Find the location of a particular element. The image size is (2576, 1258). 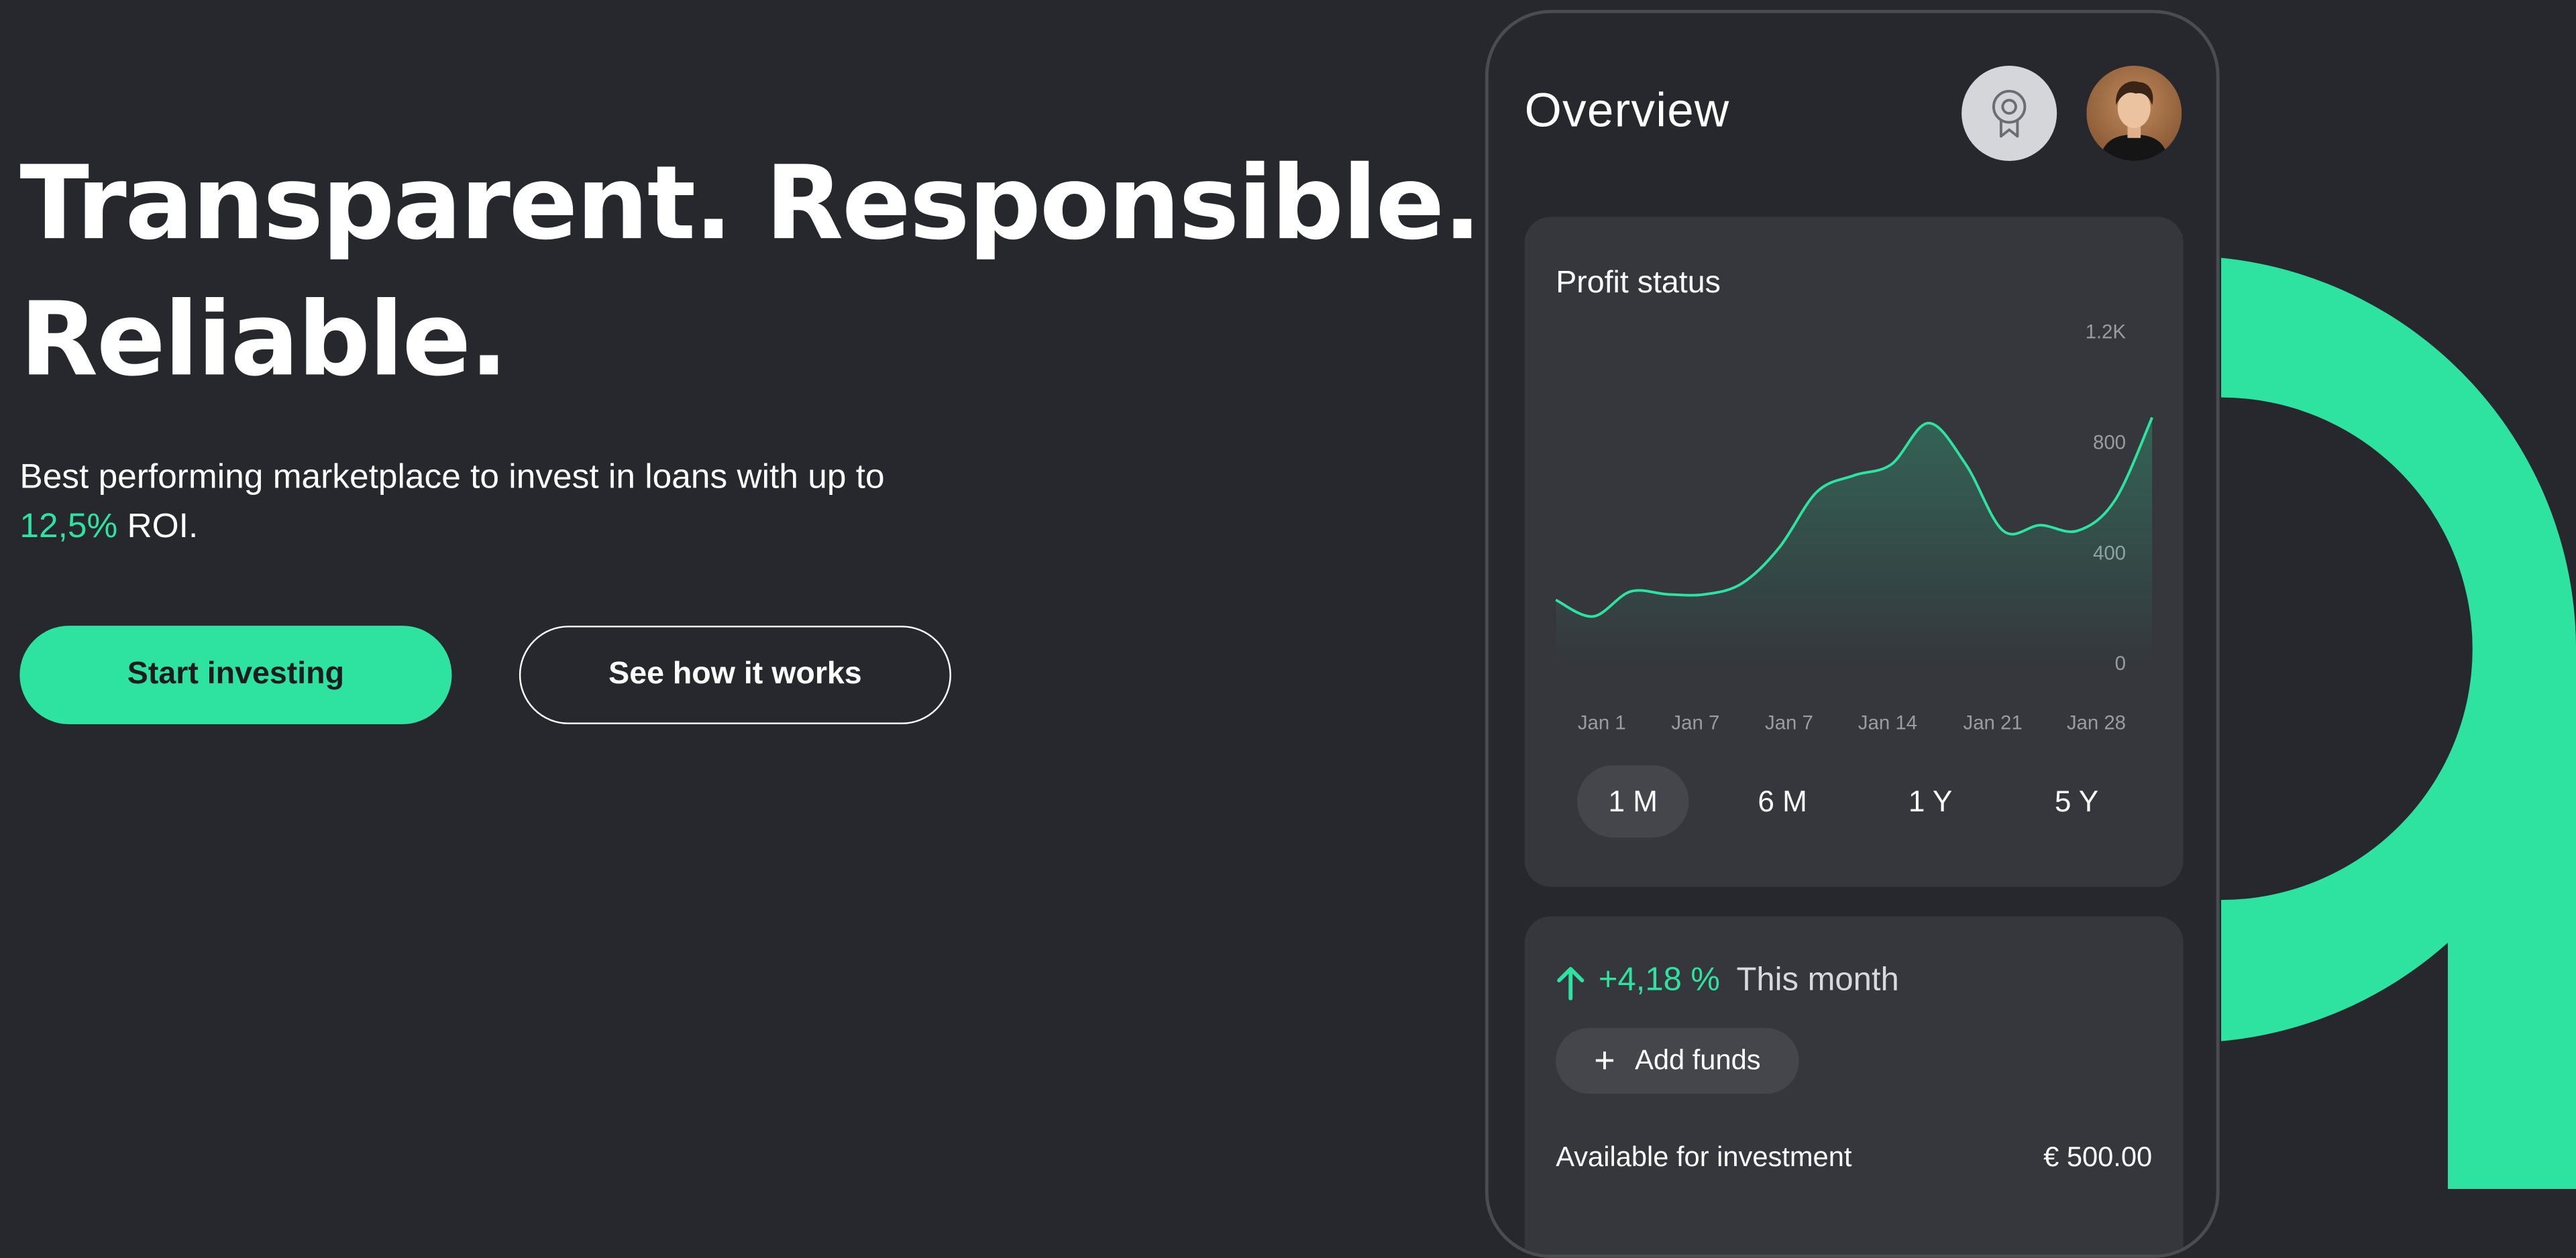

range-1m-button: 1 M is located at coordinates (1633, 801).